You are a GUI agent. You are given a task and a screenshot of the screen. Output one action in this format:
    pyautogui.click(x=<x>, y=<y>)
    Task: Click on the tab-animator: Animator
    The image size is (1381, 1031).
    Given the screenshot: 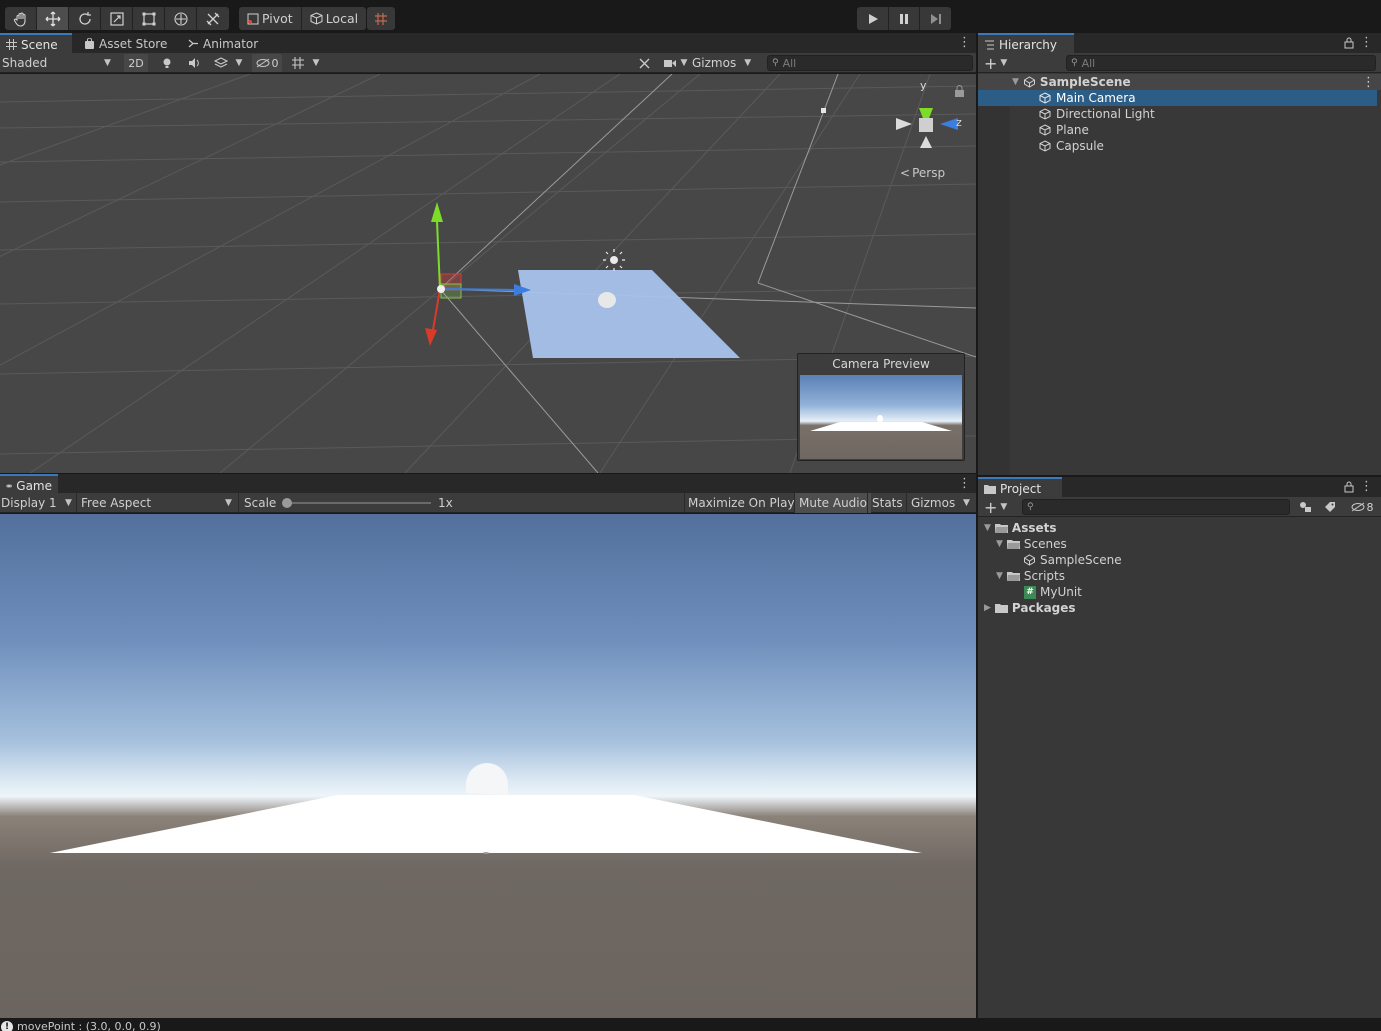 What is the action you would take?
    pyautogui.click(x=223, y=43)
    